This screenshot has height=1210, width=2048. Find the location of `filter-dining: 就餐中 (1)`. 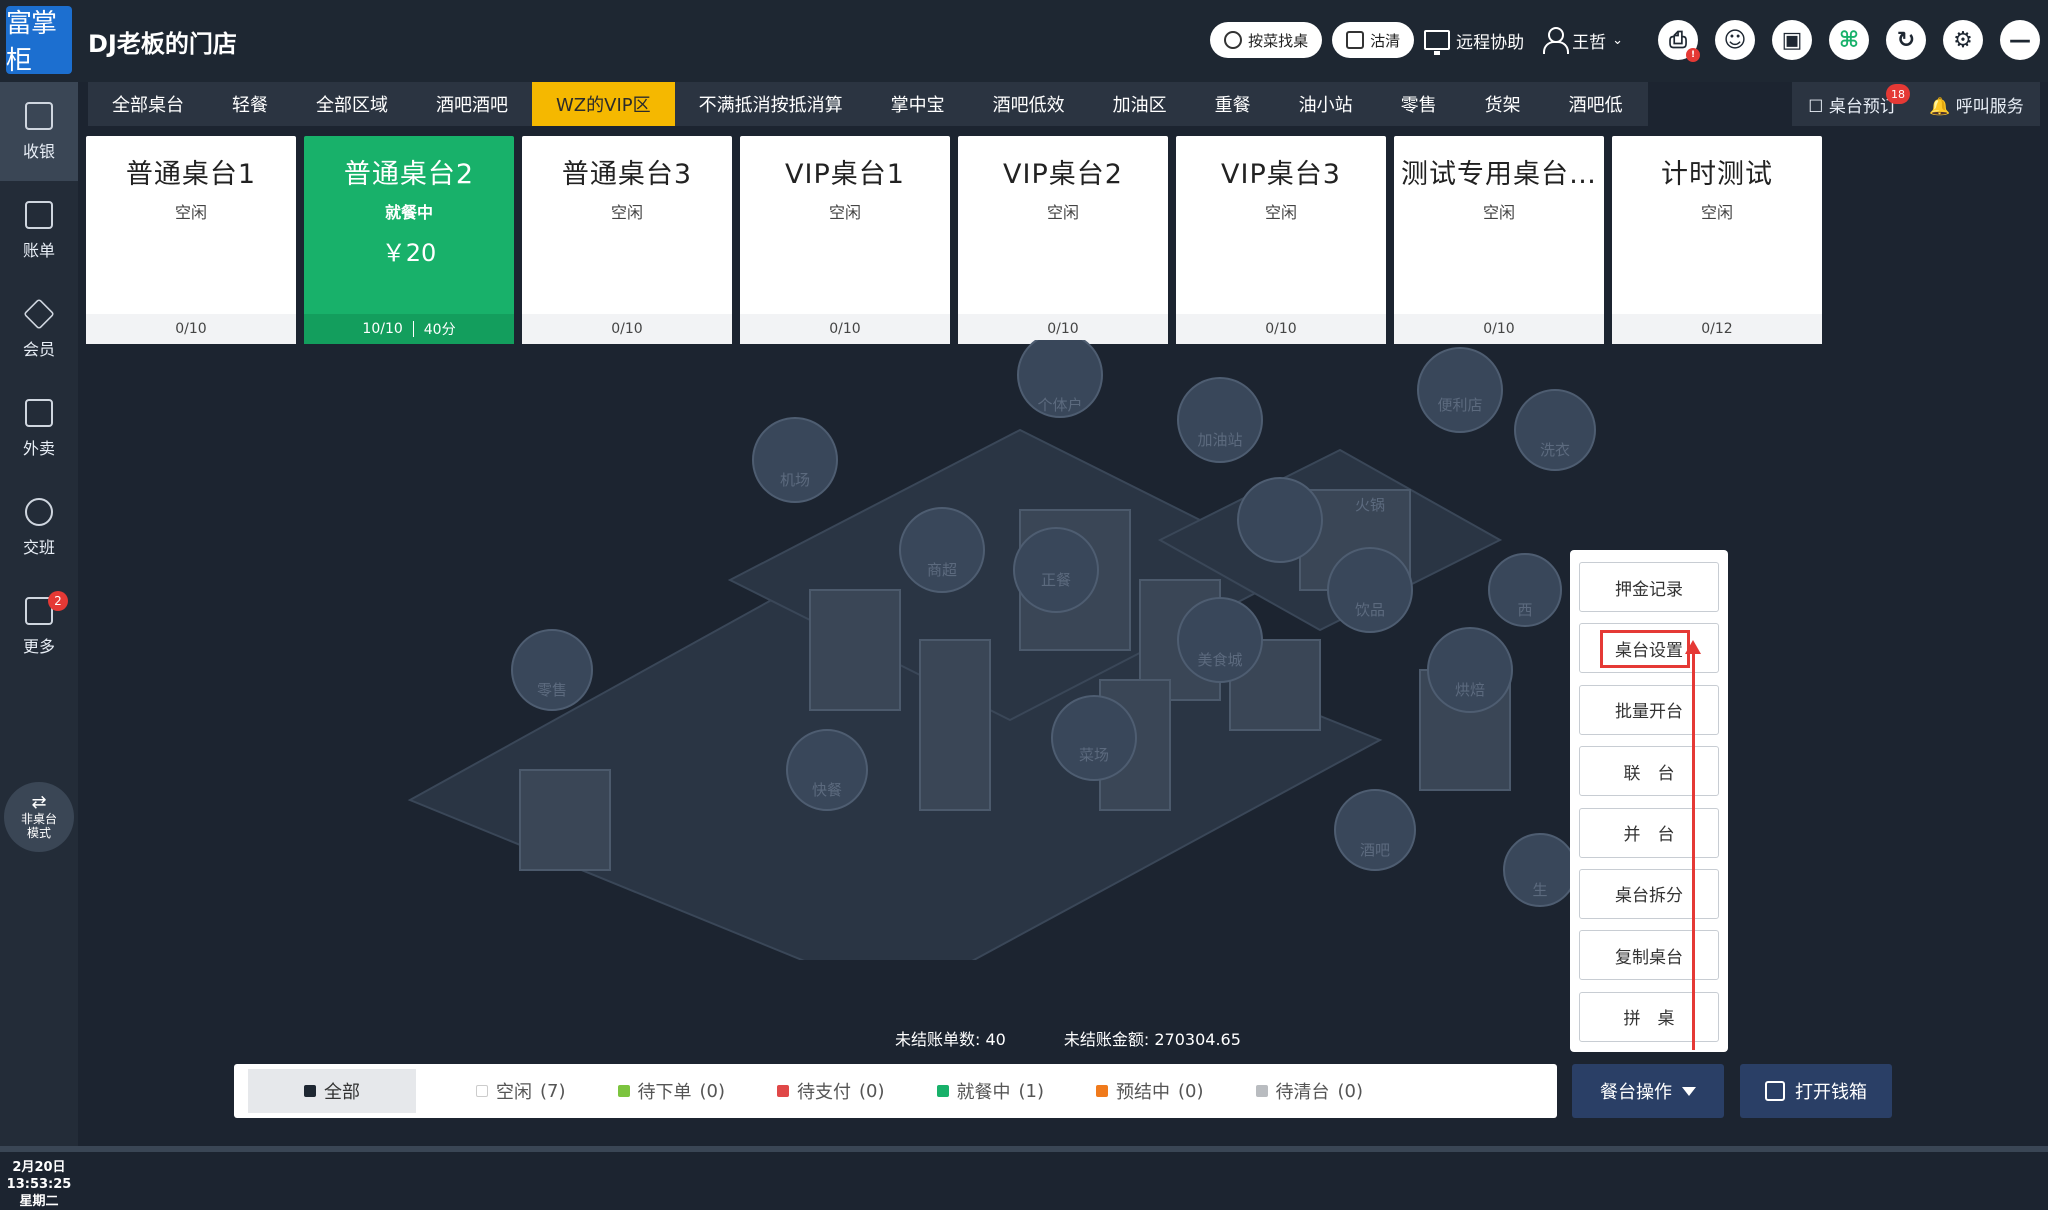

filter-dining: 就餐中 (1) is located at coordinates (991, 1091).